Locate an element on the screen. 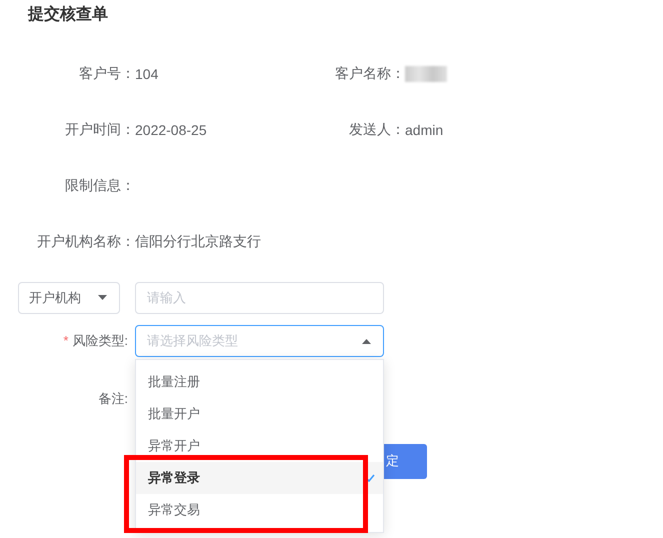 The width and height of the screenshot is (663, 538). field-label: 开户时间： is located at coordinates (99, 130).